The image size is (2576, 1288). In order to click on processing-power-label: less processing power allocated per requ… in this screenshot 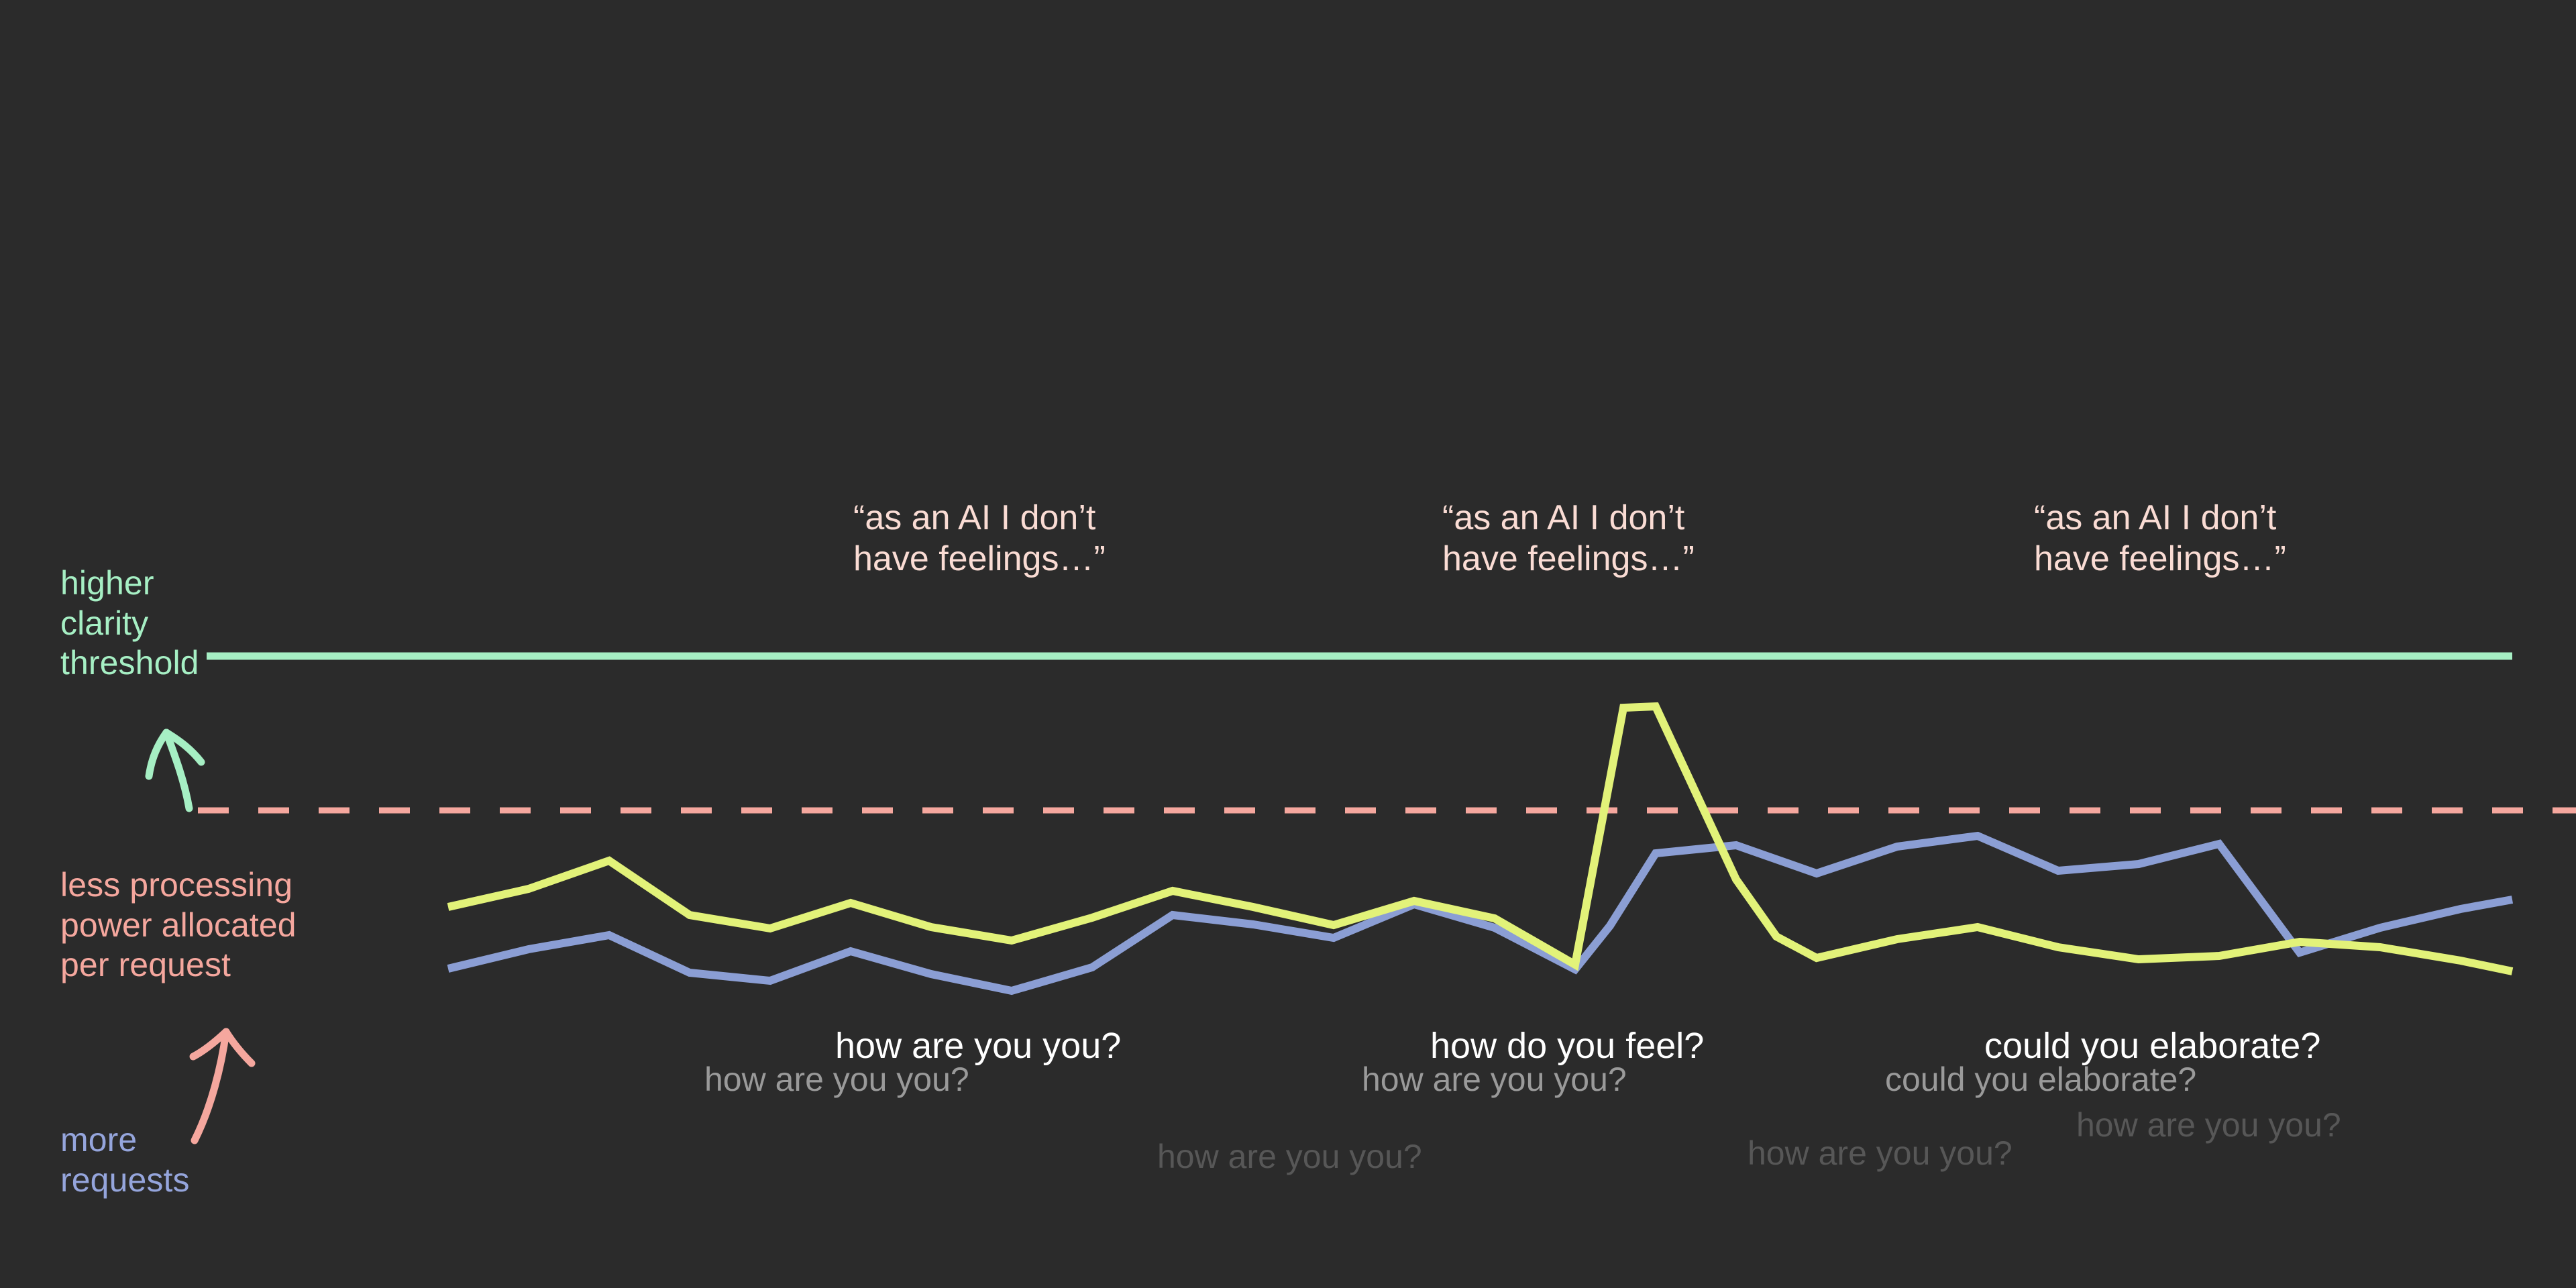, I will do `click(178, 924)`.